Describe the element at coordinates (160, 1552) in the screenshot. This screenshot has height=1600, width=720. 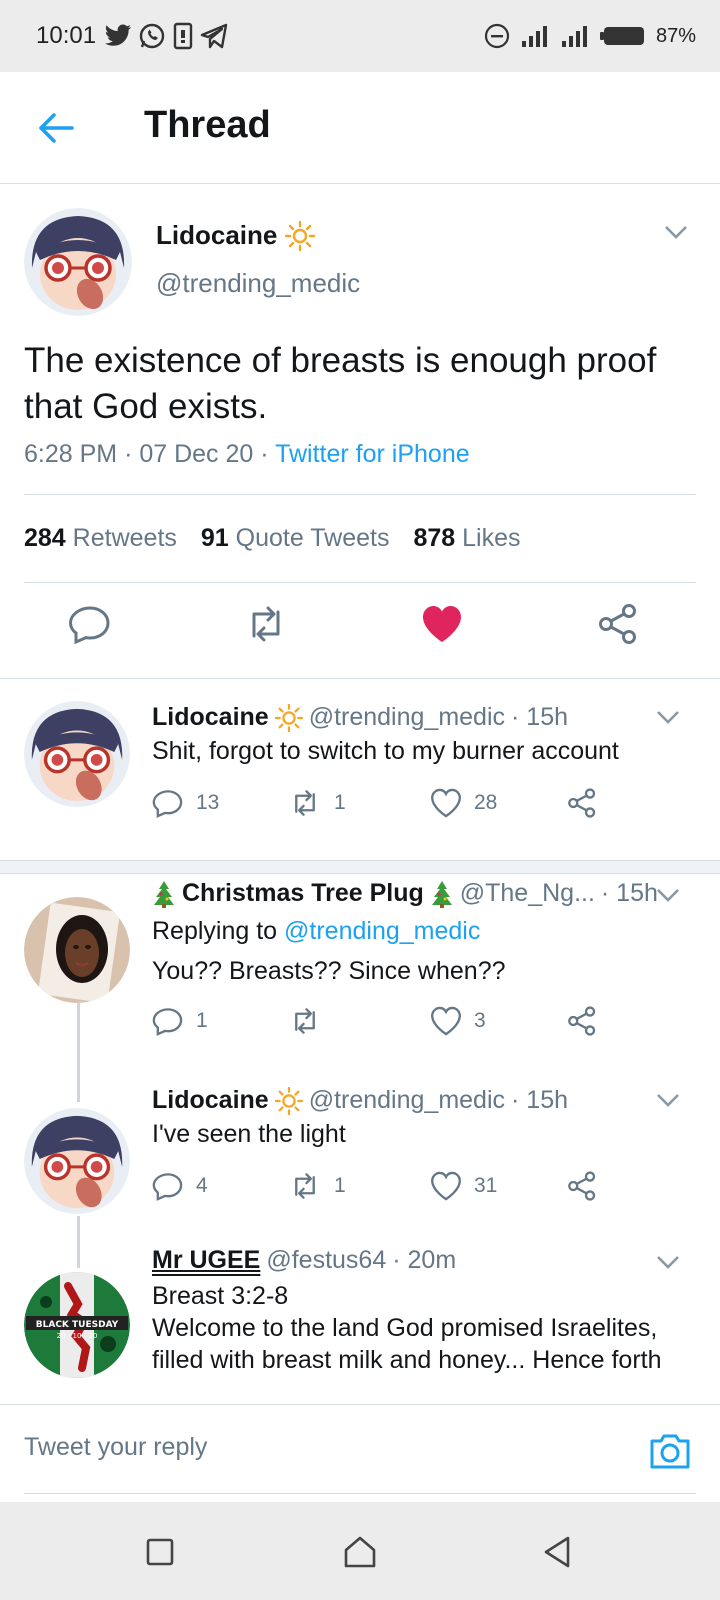
I see `recents-button` at that location.